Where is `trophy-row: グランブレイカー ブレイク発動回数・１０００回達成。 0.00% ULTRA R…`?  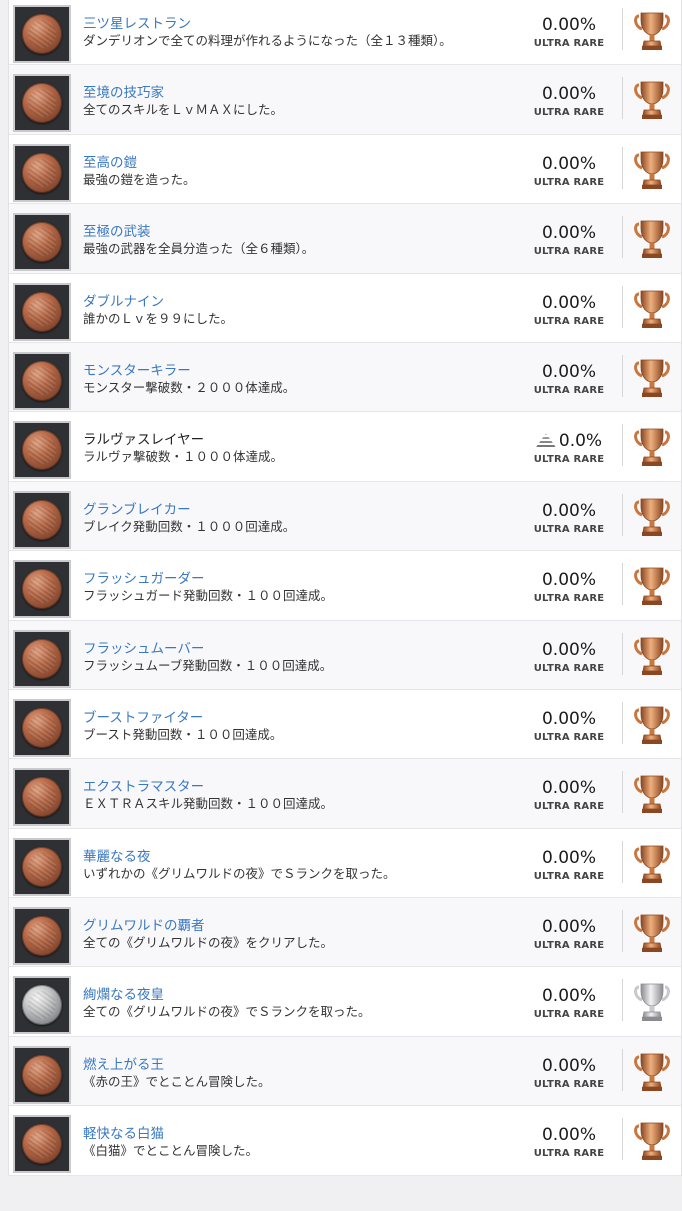 trophy-row: グランブレイカー ブレイク発動回数・１０００回達成。 0.00% ULTRA R… is located at coordinates (345, 516).